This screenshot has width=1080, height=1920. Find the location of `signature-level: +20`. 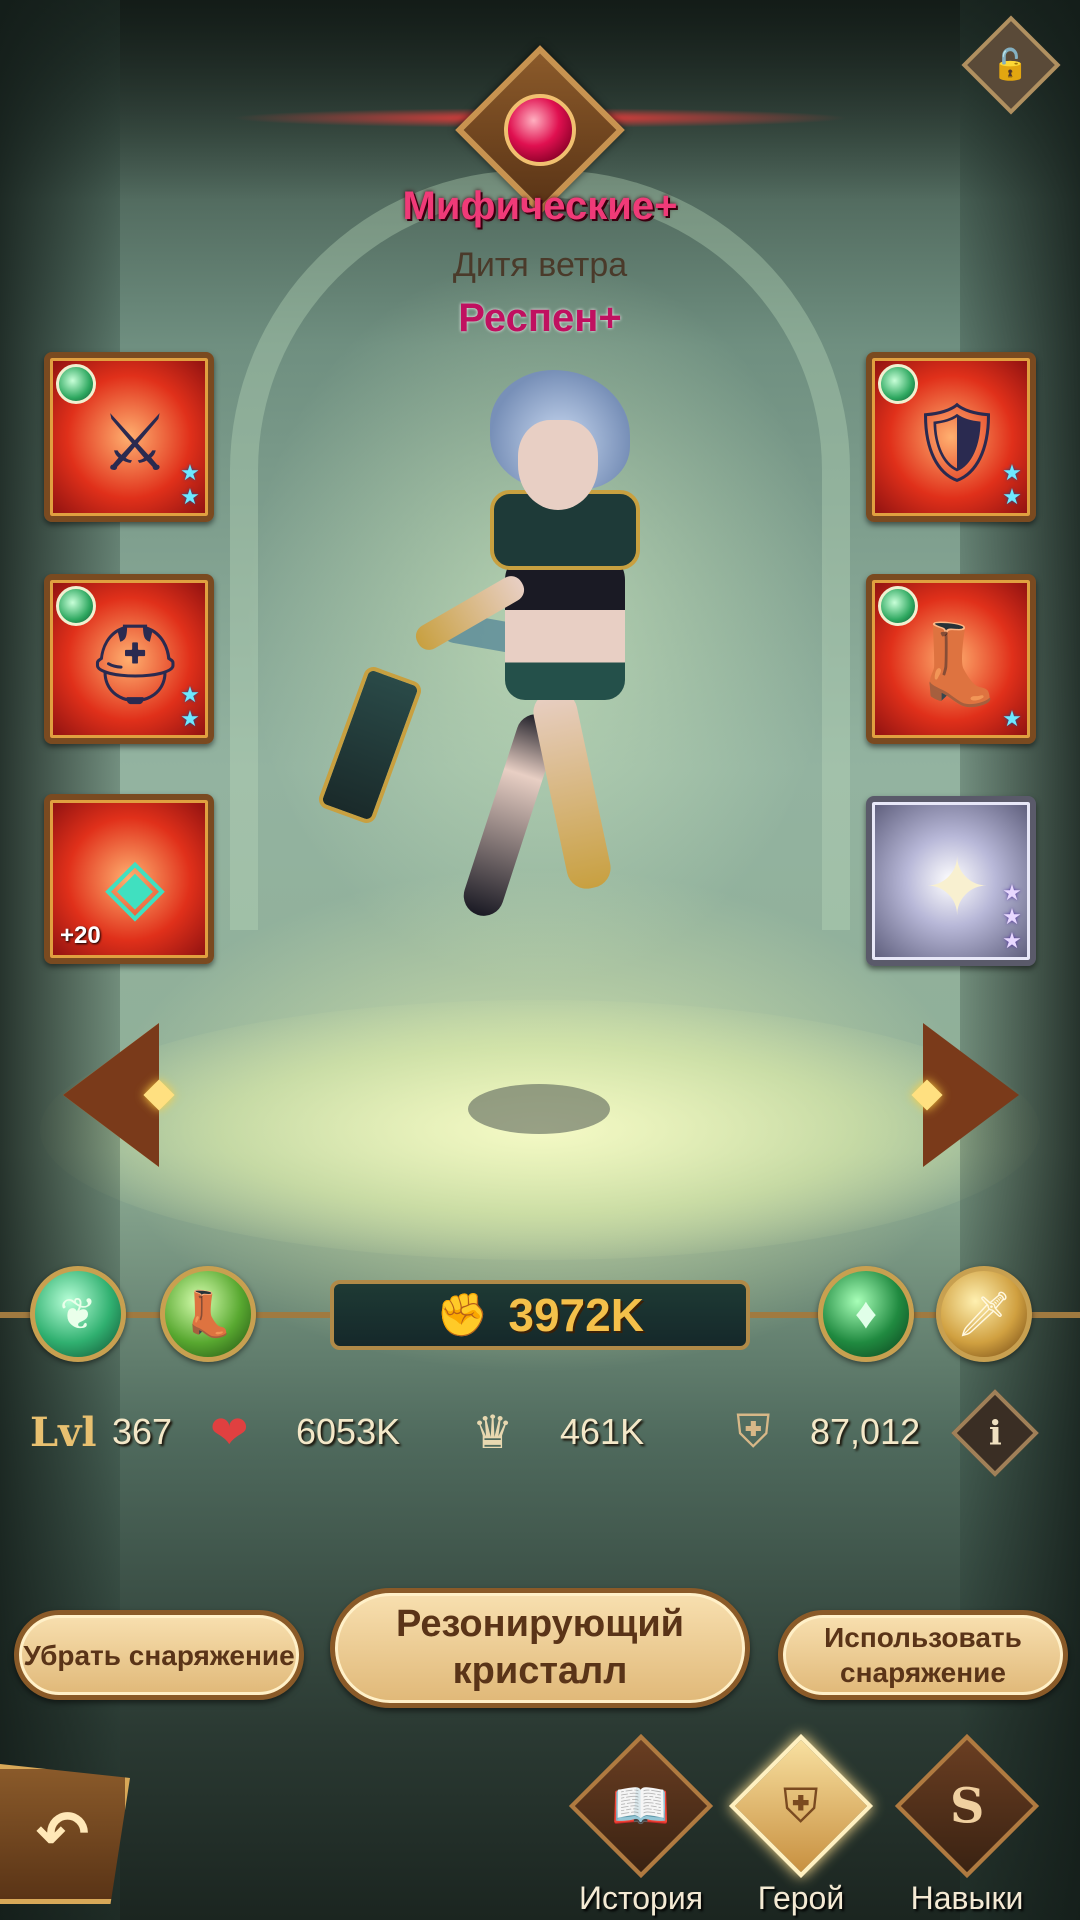

signature-level: +20 is located at coordinates (80, 935).